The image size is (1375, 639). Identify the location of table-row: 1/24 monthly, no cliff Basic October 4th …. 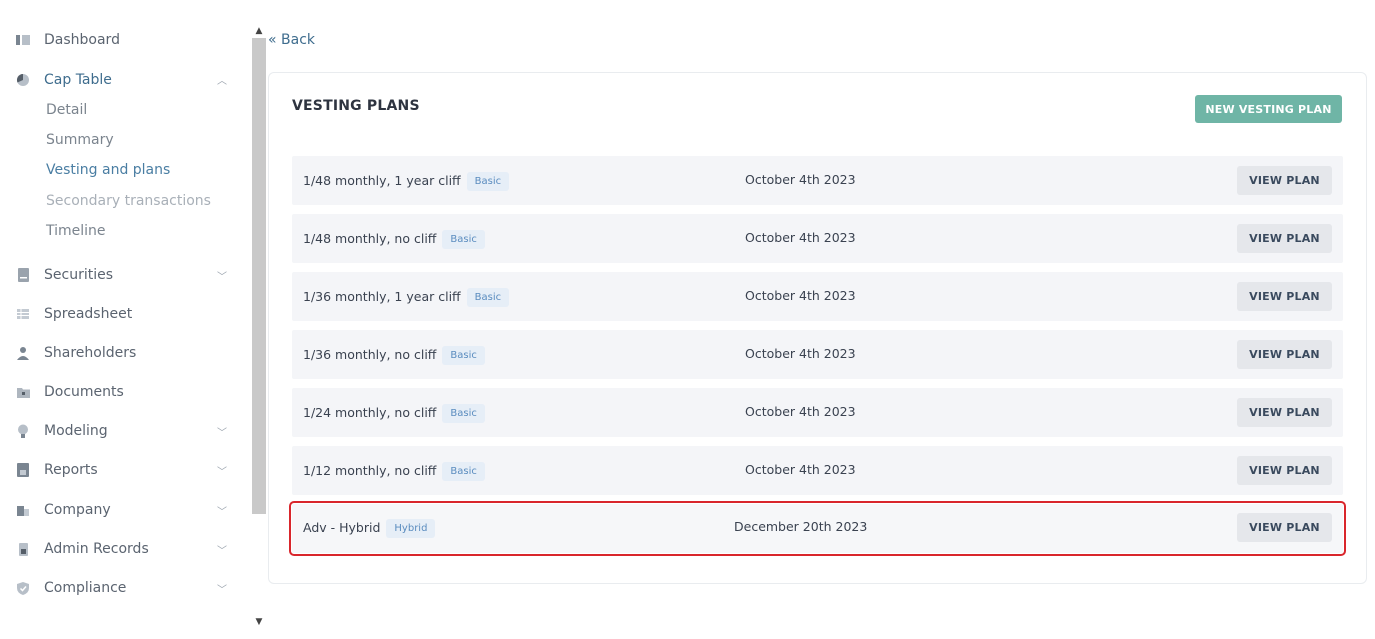
(817, 412).